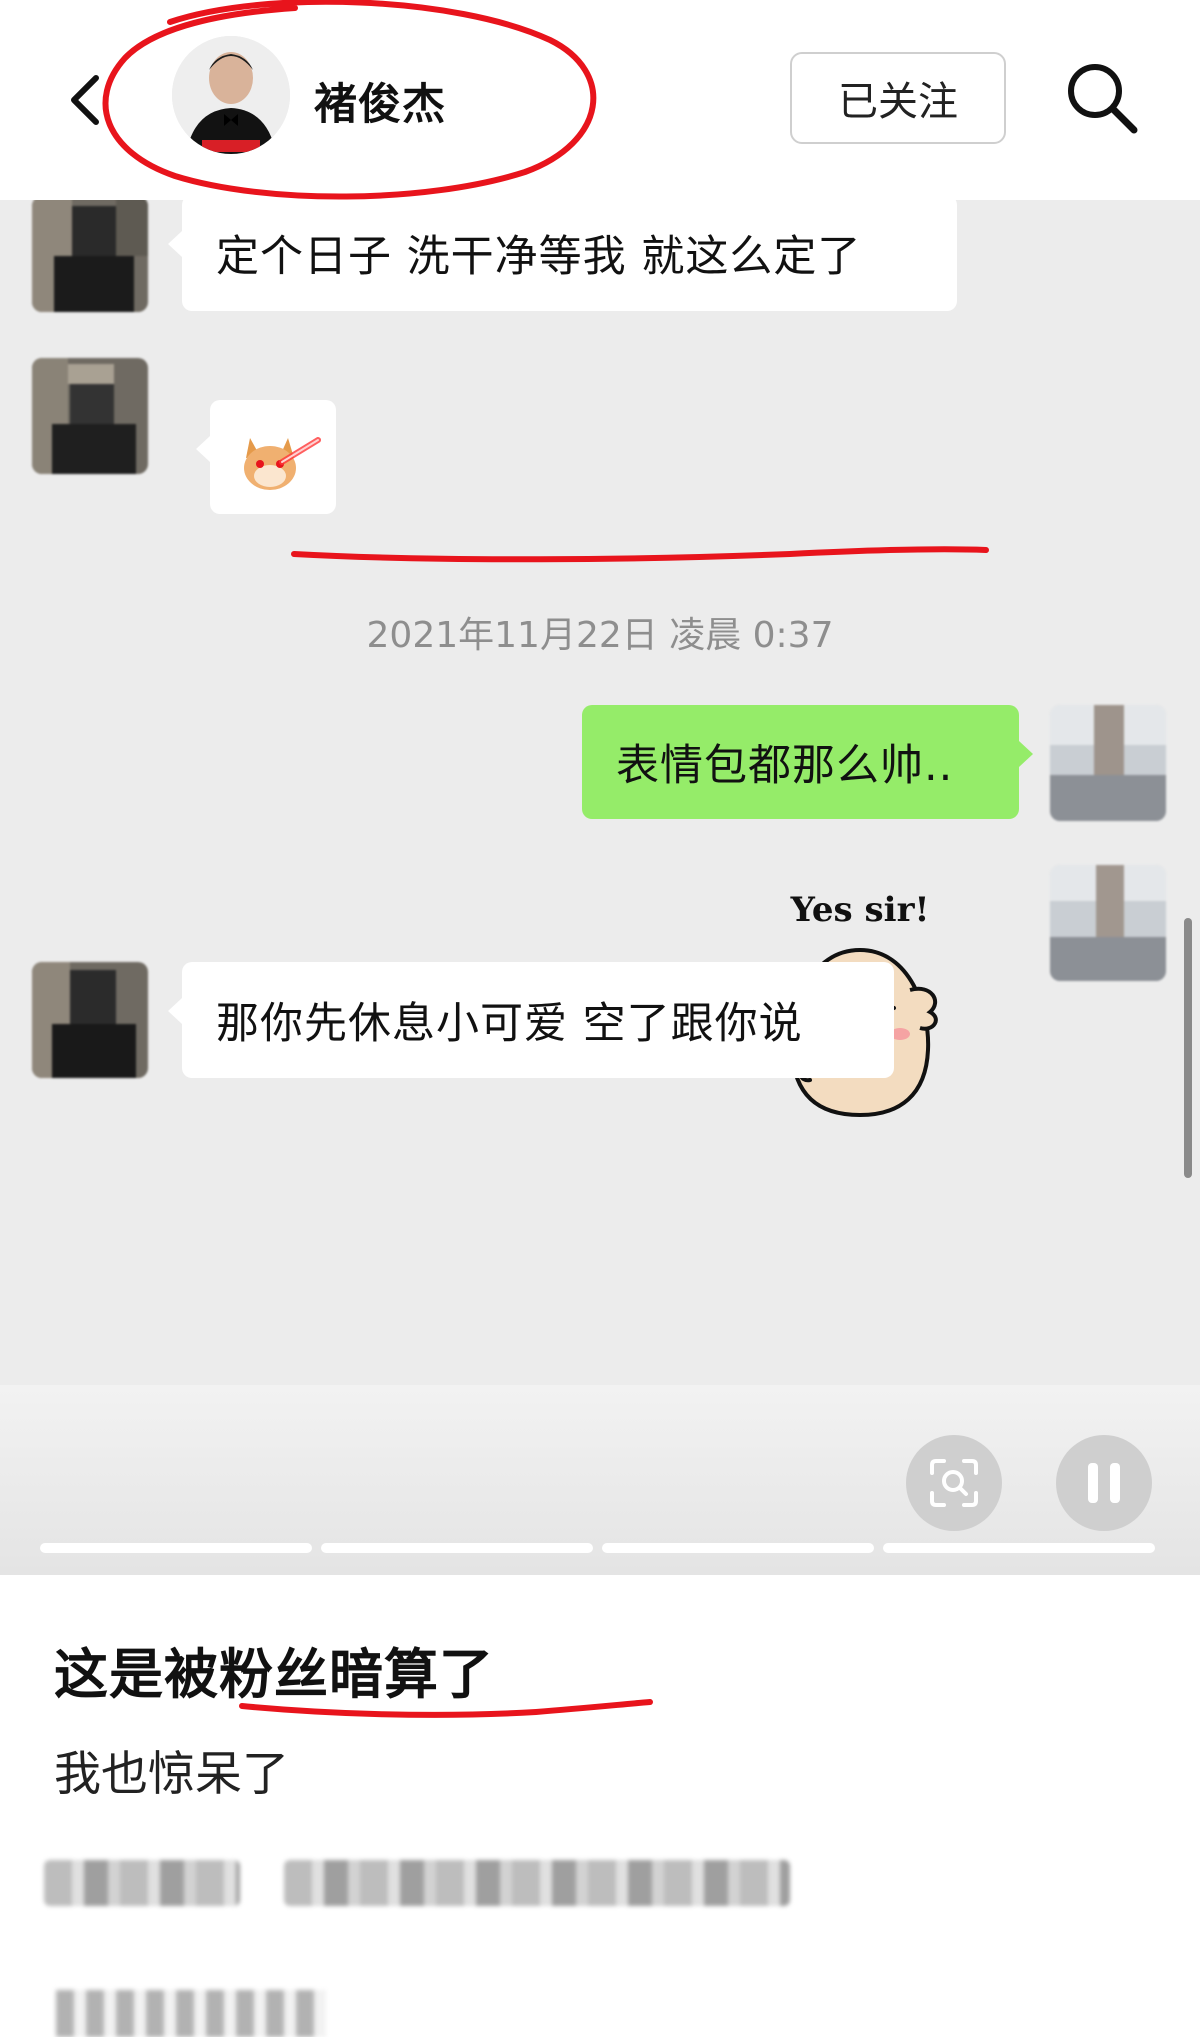 The height and width of the screenshot is (2037, 1200). Describe the element at coordinates (600, 100) in the screenshot. I see `profile-header: 褚俊杰 已关注` at that location.